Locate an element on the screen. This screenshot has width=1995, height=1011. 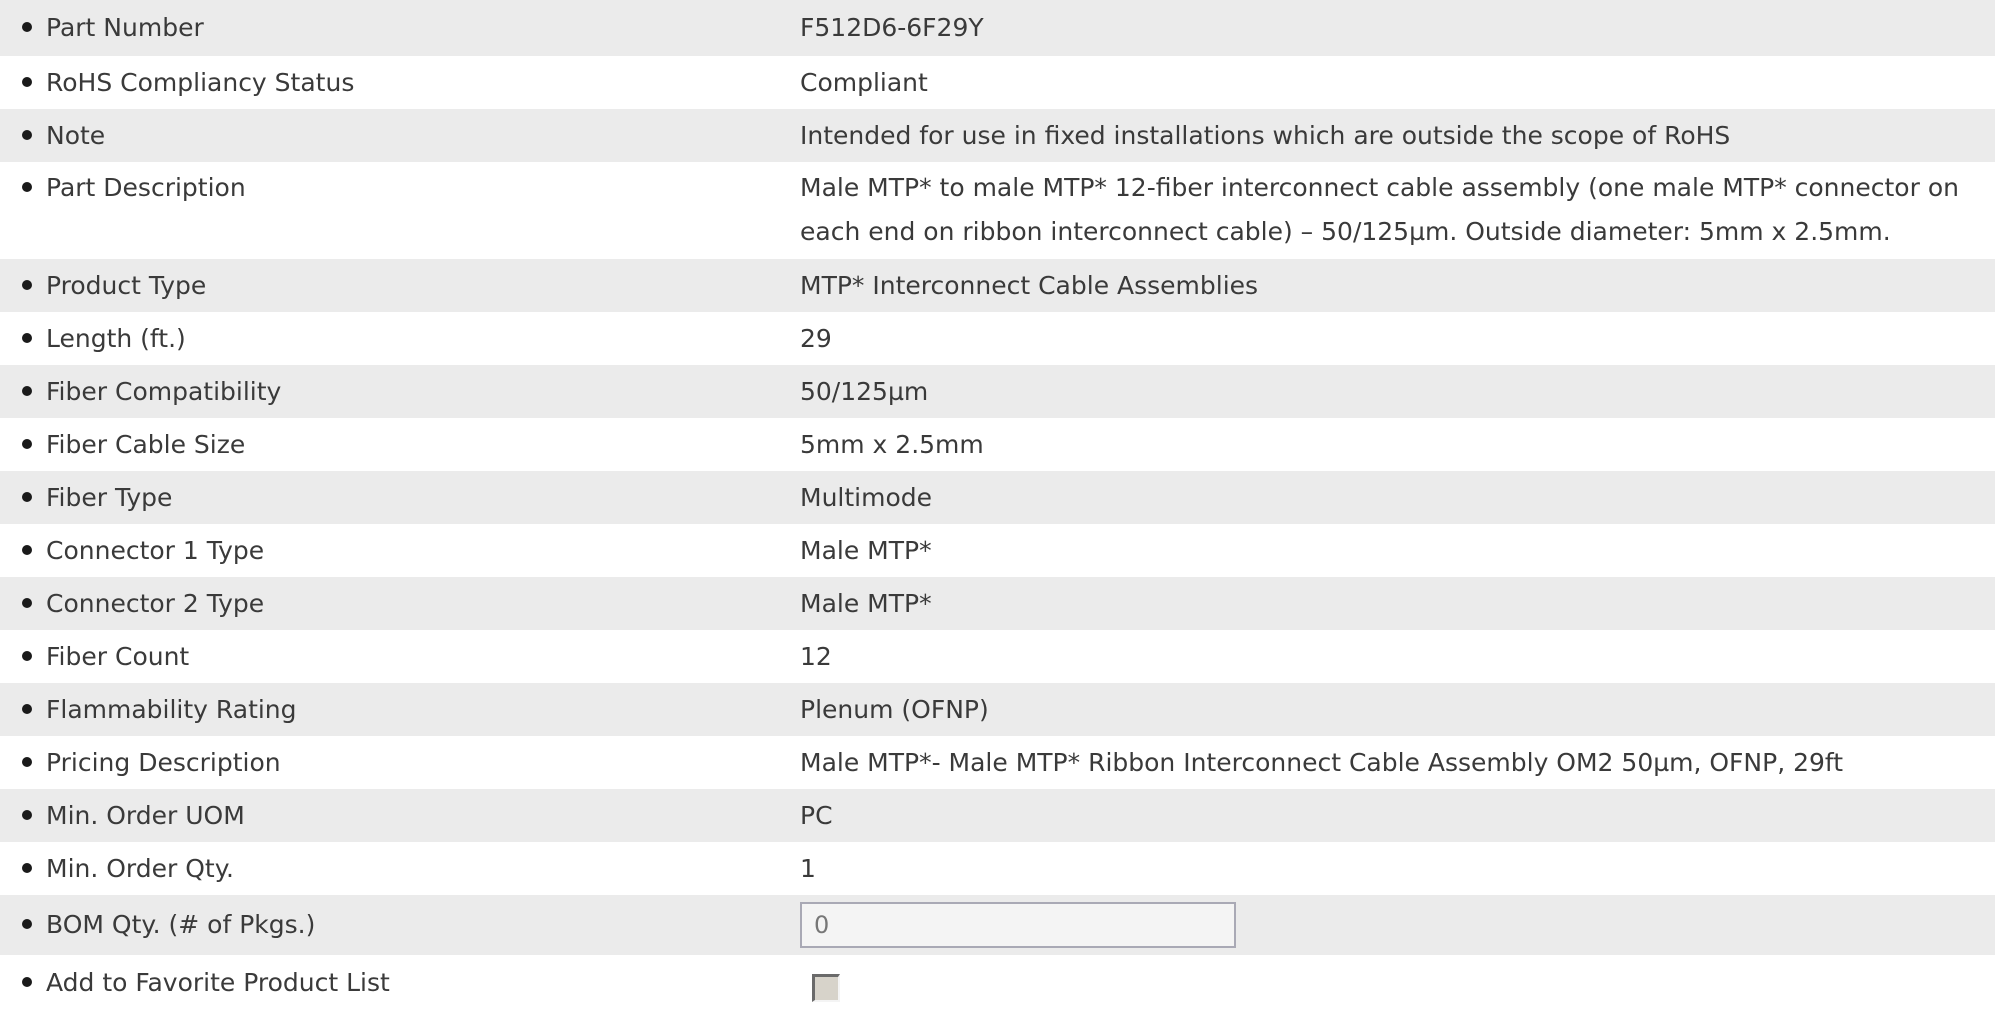
spec-row-fiber-count: Fiber Count 12 is located at coordinates (997, 656).